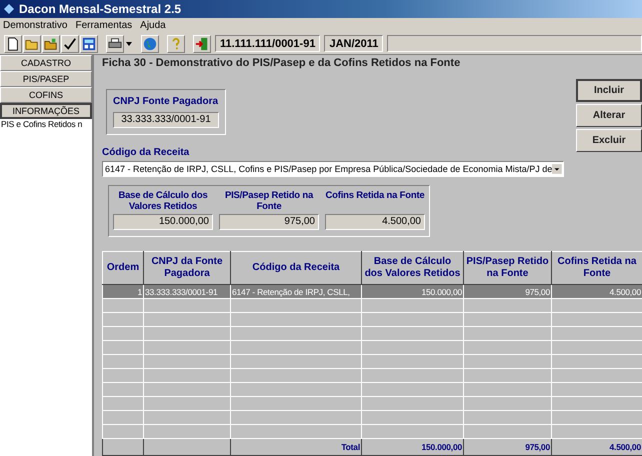 The height and width of the screenshot is (456, 642). I want to click on cnpj-value-field: 33.333.333/0001-91, so click(166, 120).